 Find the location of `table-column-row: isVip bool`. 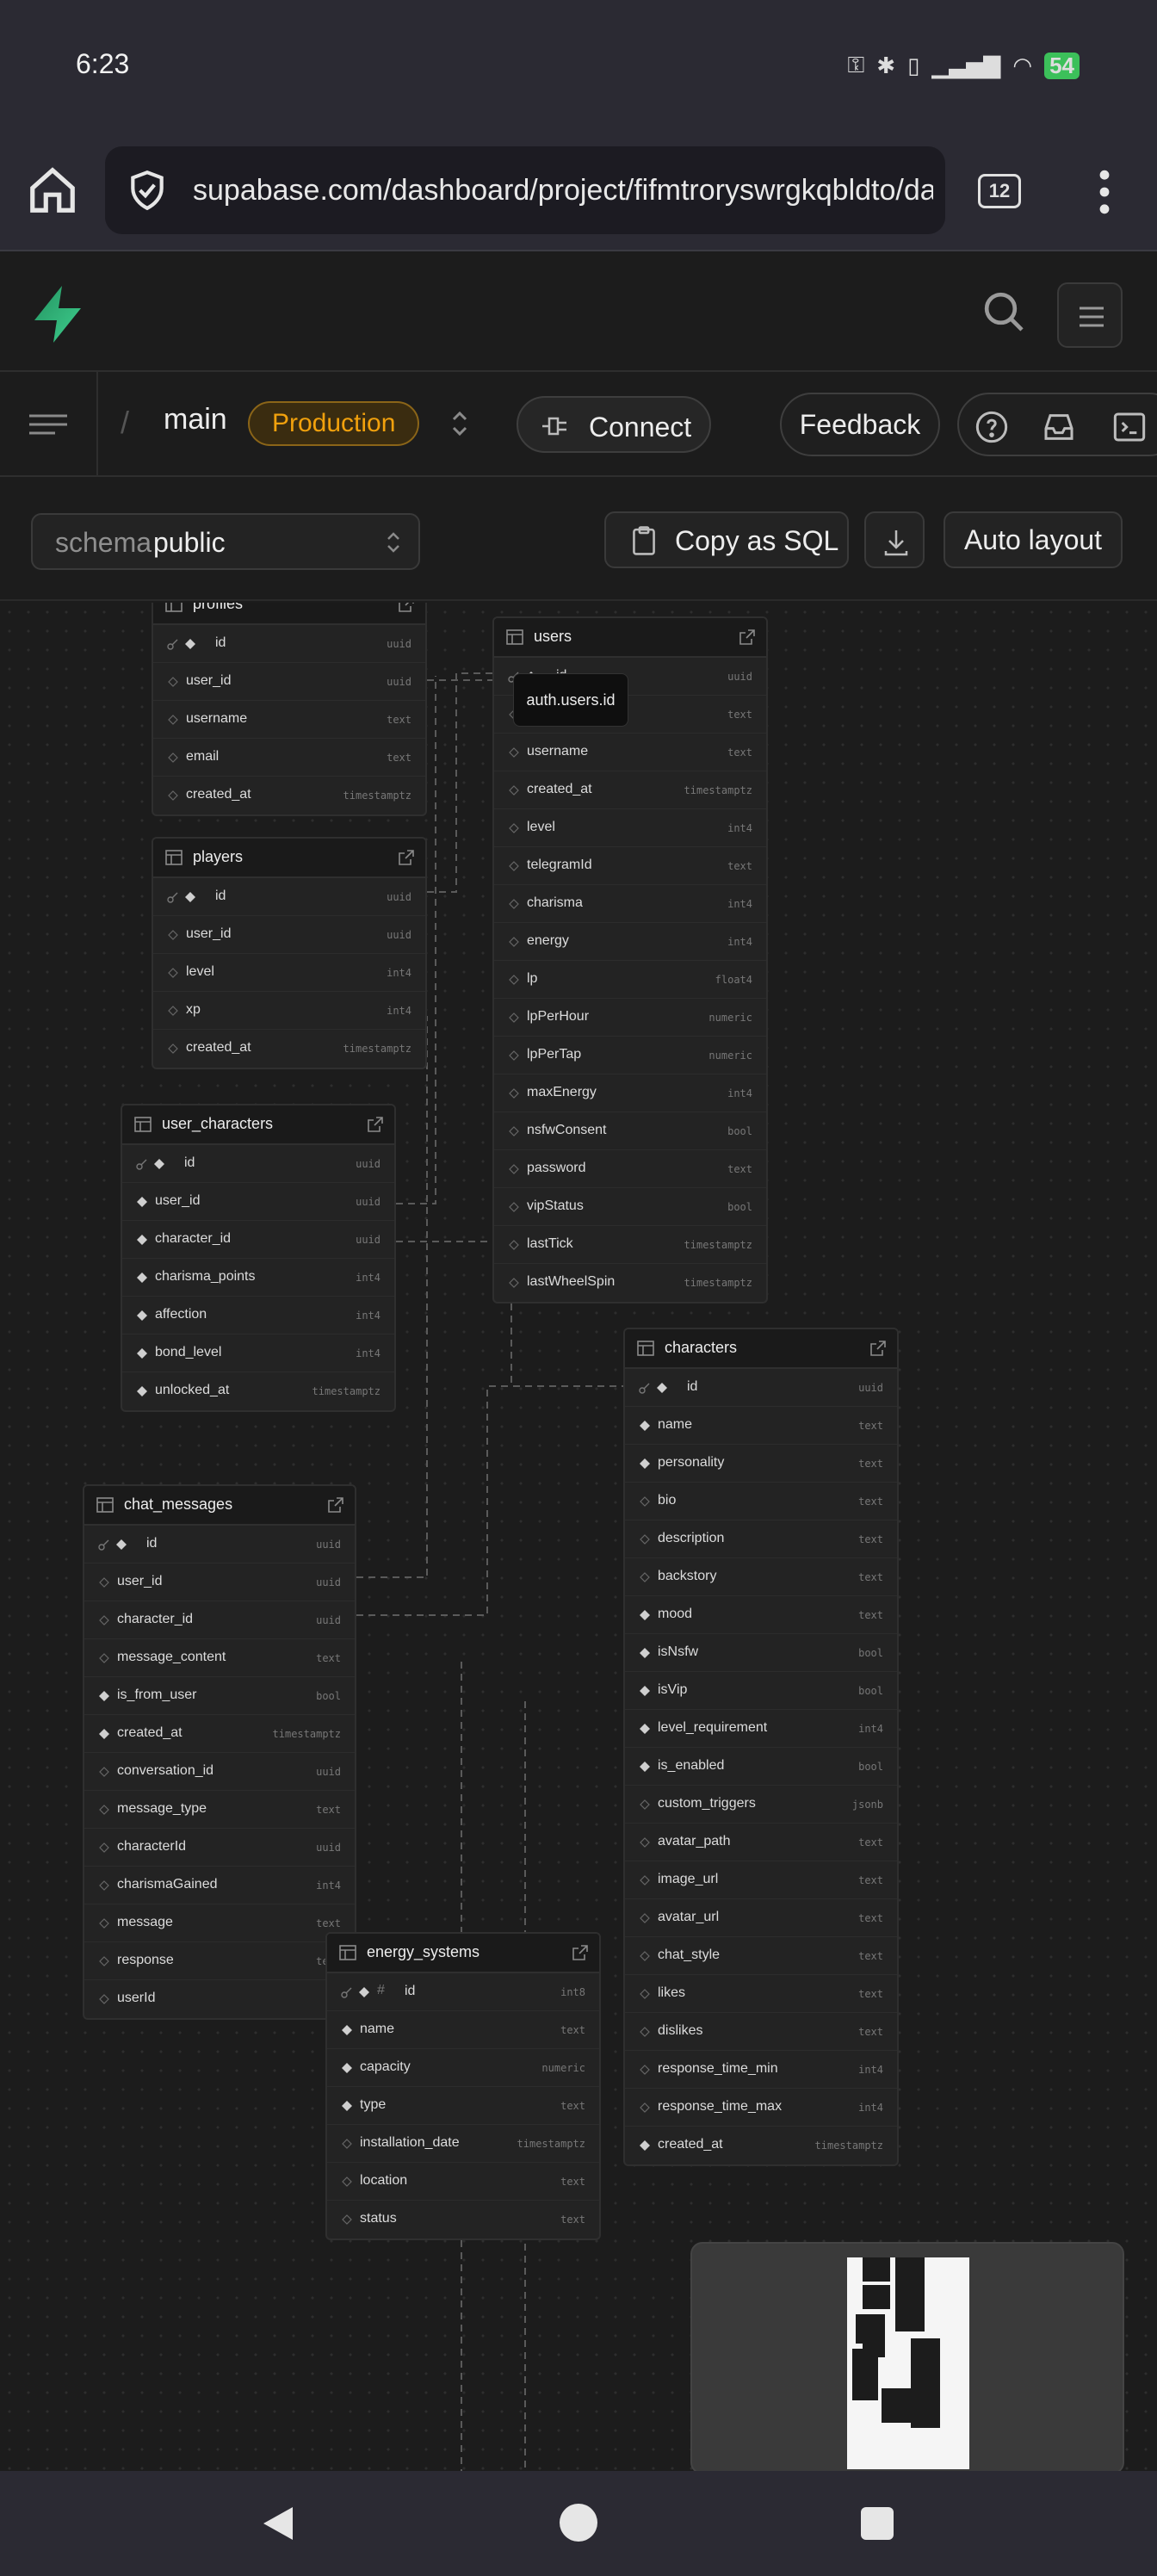

table-column-row: isVip bool is located at coordinates (761, 1691).